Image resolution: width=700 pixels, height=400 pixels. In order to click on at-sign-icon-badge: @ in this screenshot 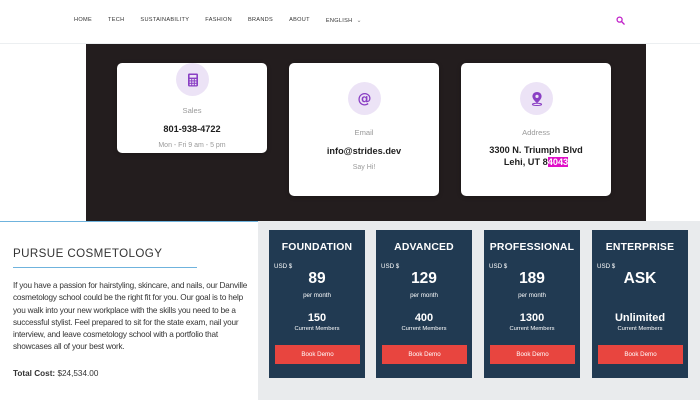, I will do `click(364, 98)`.